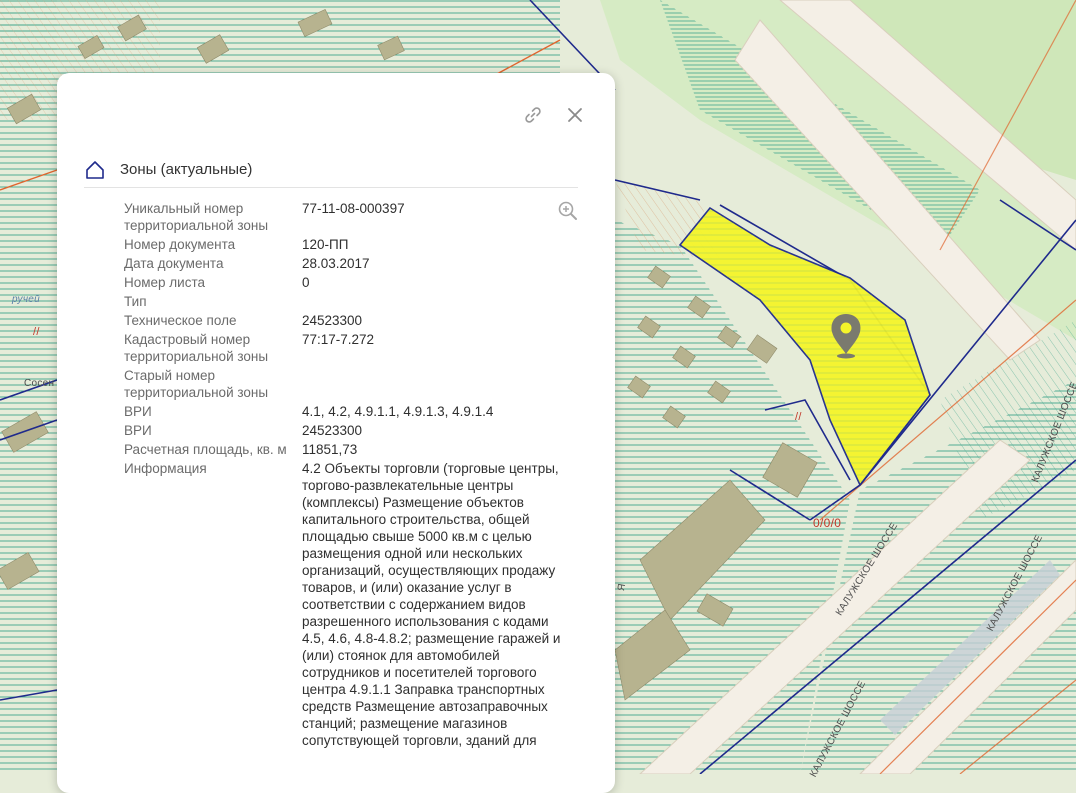  What do you see at coordinates (95, 170) in the screenshot?
I see `home-outline-icon` at bounding box center [95, 170].